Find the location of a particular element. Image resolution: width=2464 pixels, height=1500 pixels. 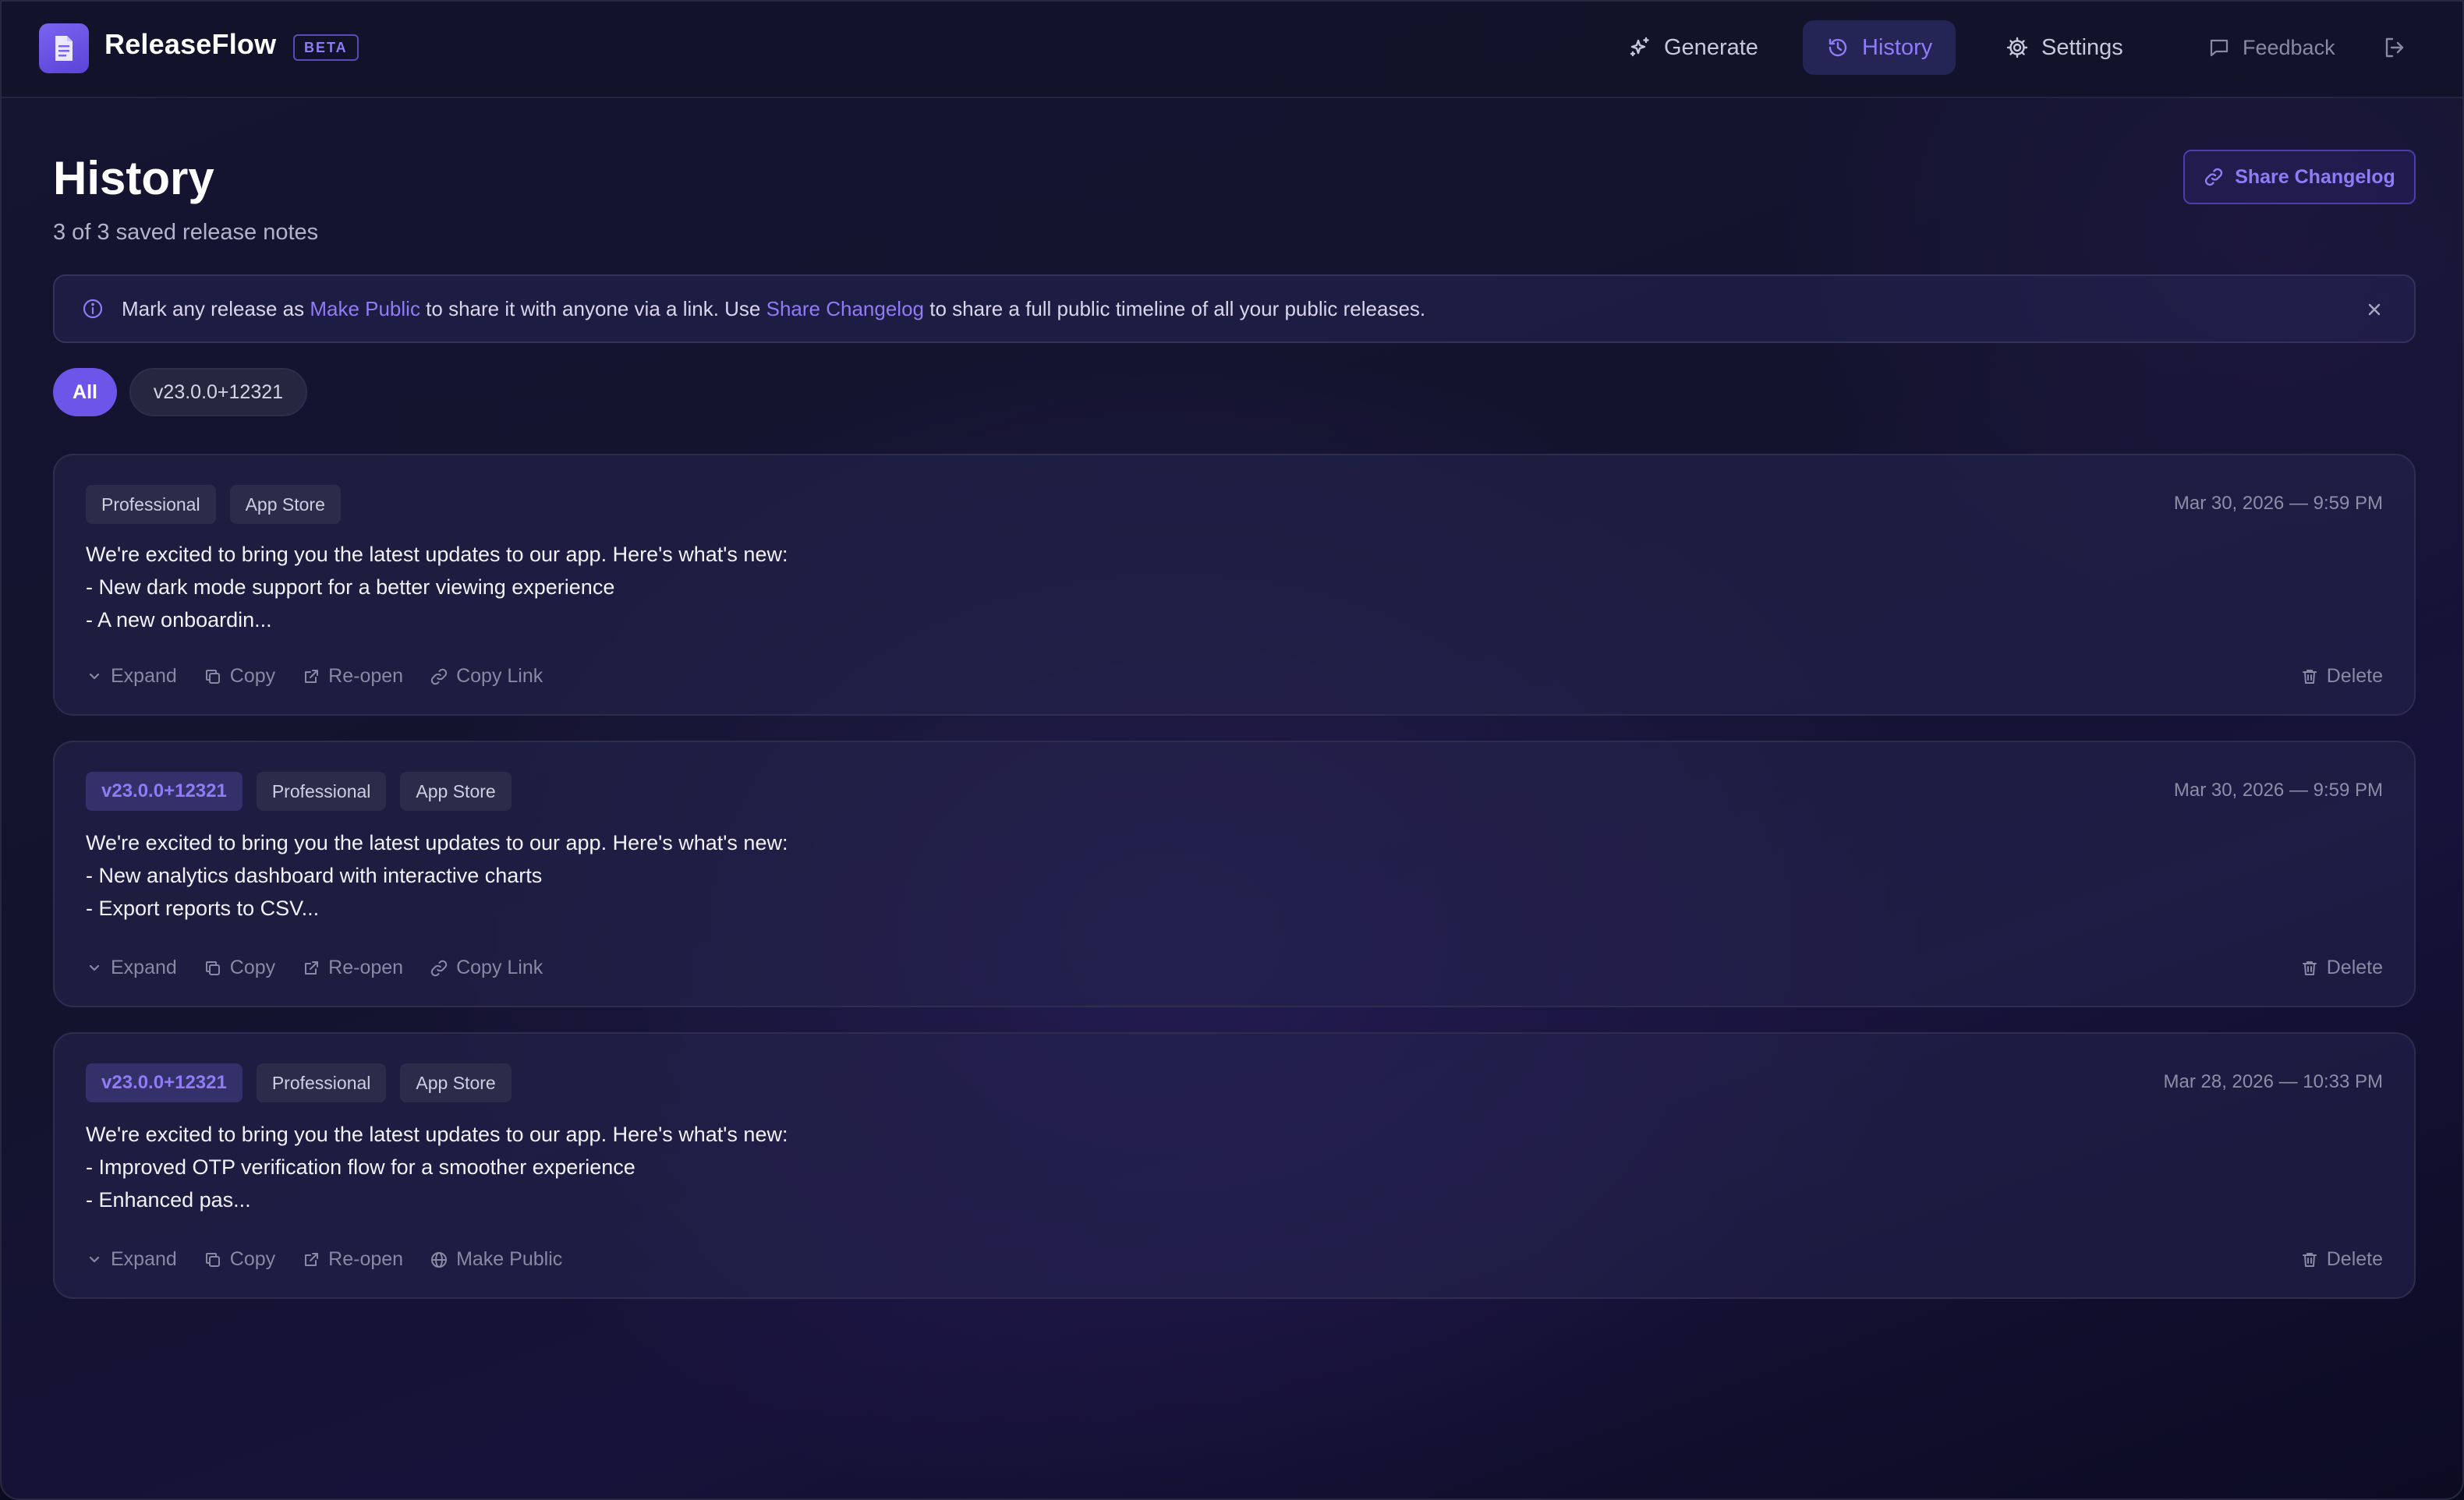

nav-history-label: History is located at coordinates (1898, 47).